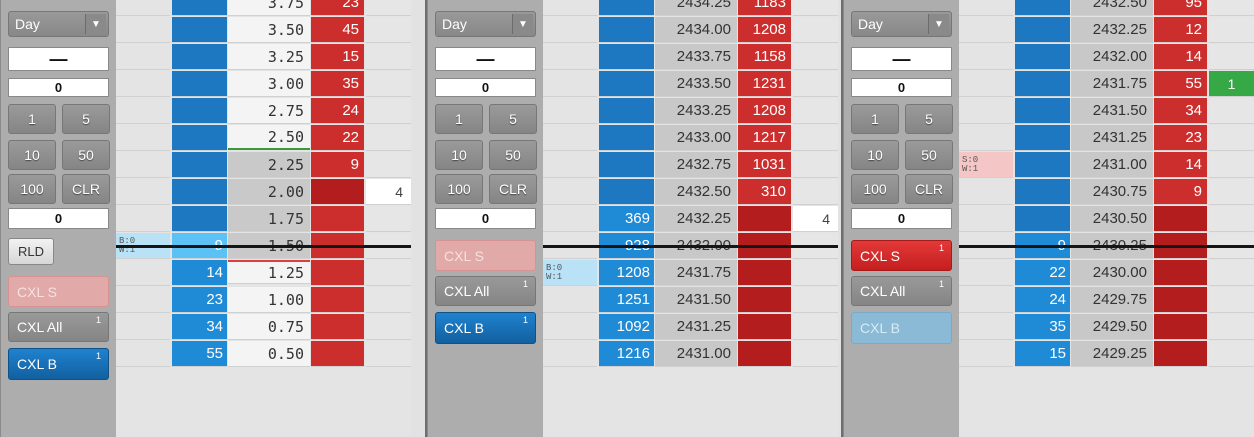  What do you see at coordinates (815, 219) in the screenshot?
I see `order-cell: 4` at bounding box center [815, 219].